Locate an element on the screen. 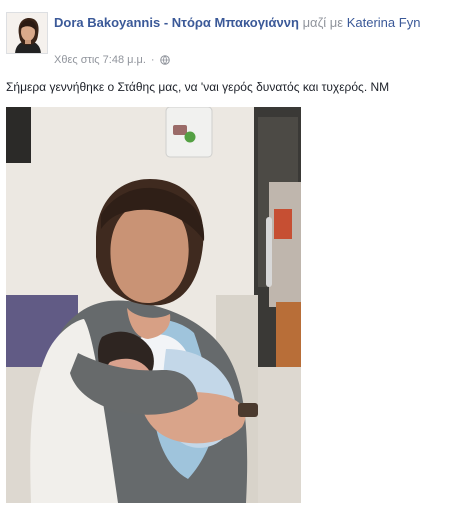 This screenshot has width=463, height=509. author-name-link: Dora Bakoyannis - Ντόρα Μπακογιάννη is located at coordinates (176, 22).